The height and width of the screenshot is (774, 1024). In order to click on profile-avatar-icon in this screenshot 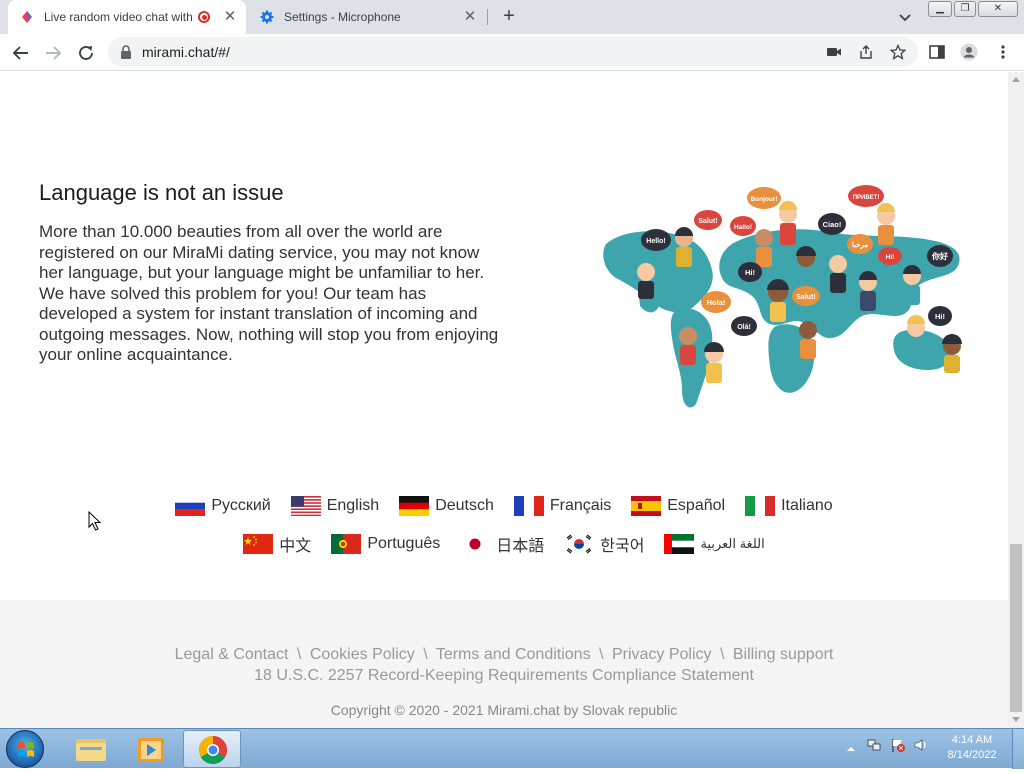, I will do `click(969, 52)`.